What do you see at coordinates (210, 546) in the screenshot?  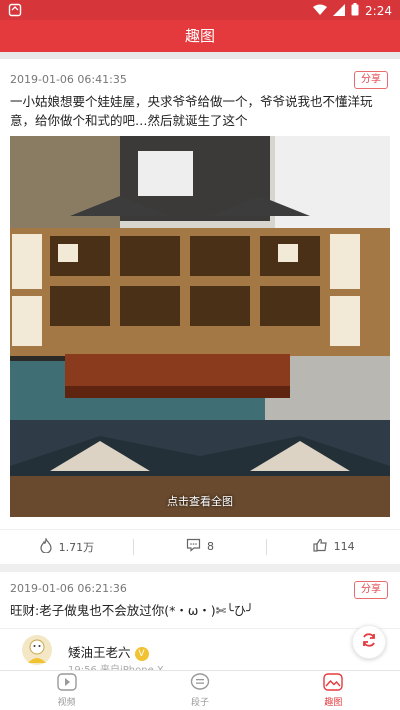 I see `comment-count: 8` at bounding box center [210, 546].